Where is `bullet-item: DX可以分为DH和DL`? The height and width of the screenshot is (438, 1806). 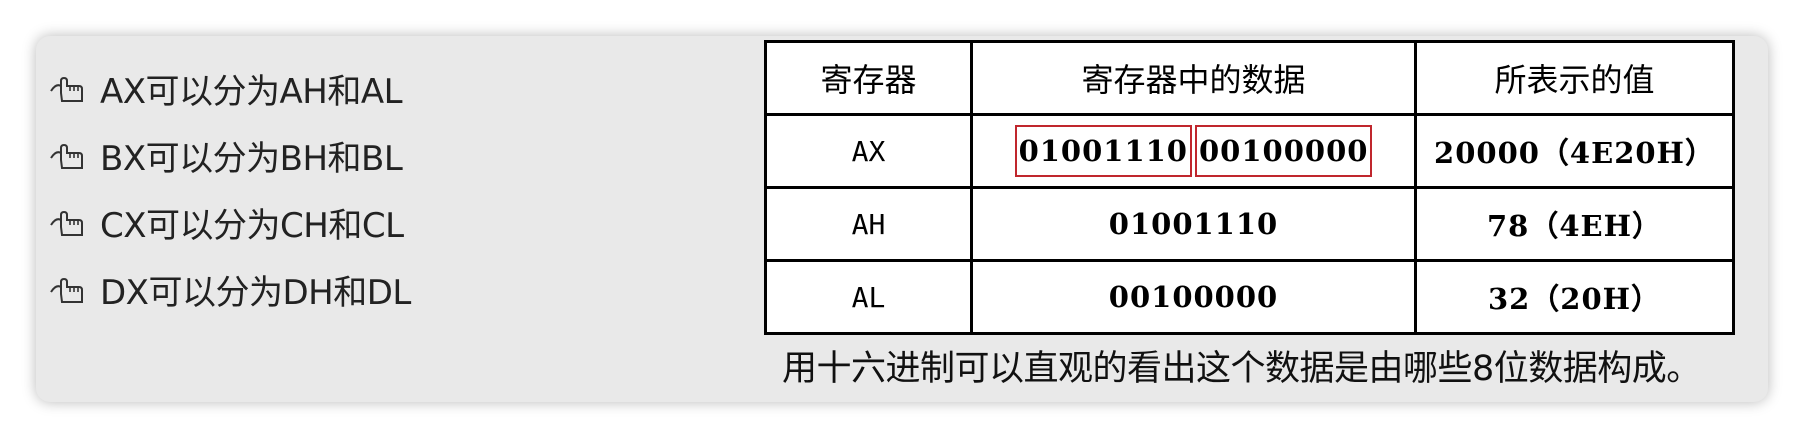 bullet-item: DX可以分为DH和DL is located at coordinates (229, 289).